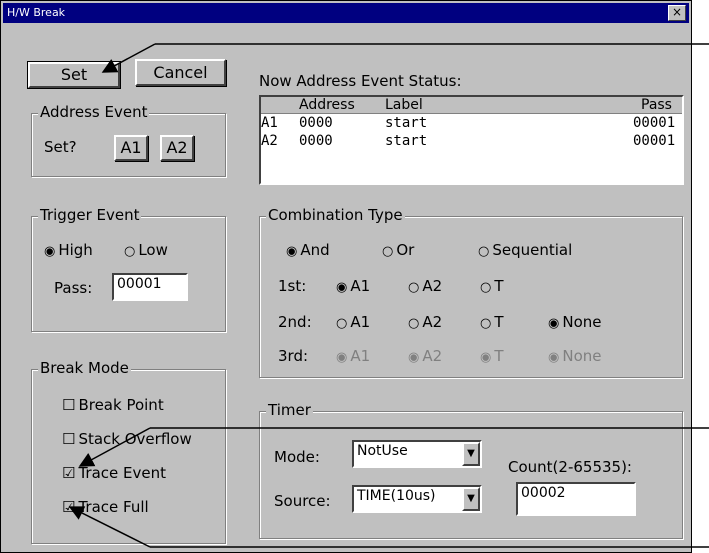  Describe the element at coordinates (128, 58) in the screenshot. I see `callout-set-arrow` at that location.